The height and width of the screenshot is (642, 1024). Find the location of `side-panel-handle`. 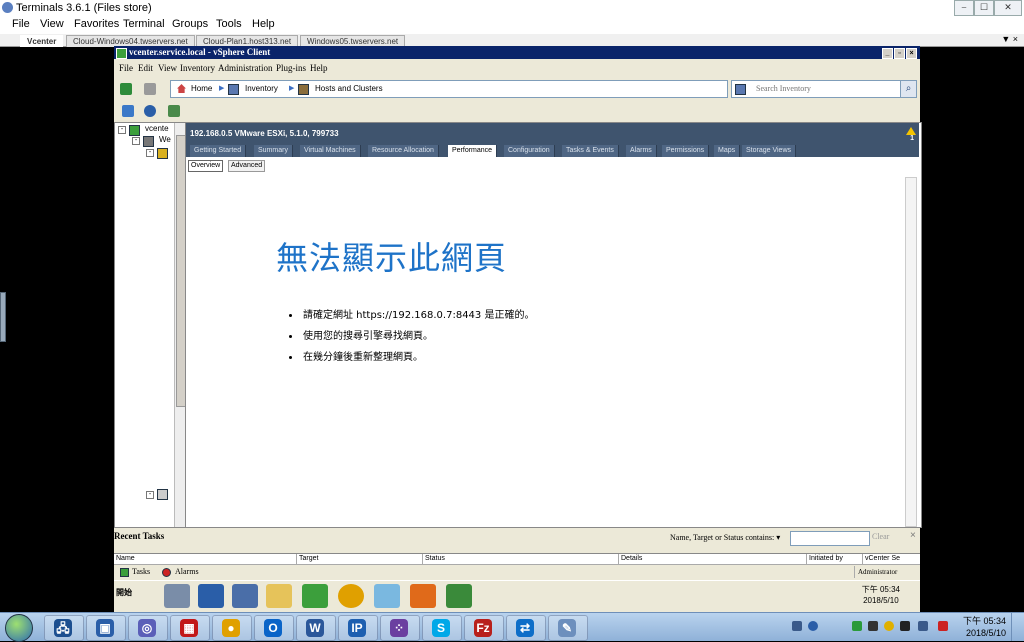

side-panel-handle is located at coordinates (3, 317).